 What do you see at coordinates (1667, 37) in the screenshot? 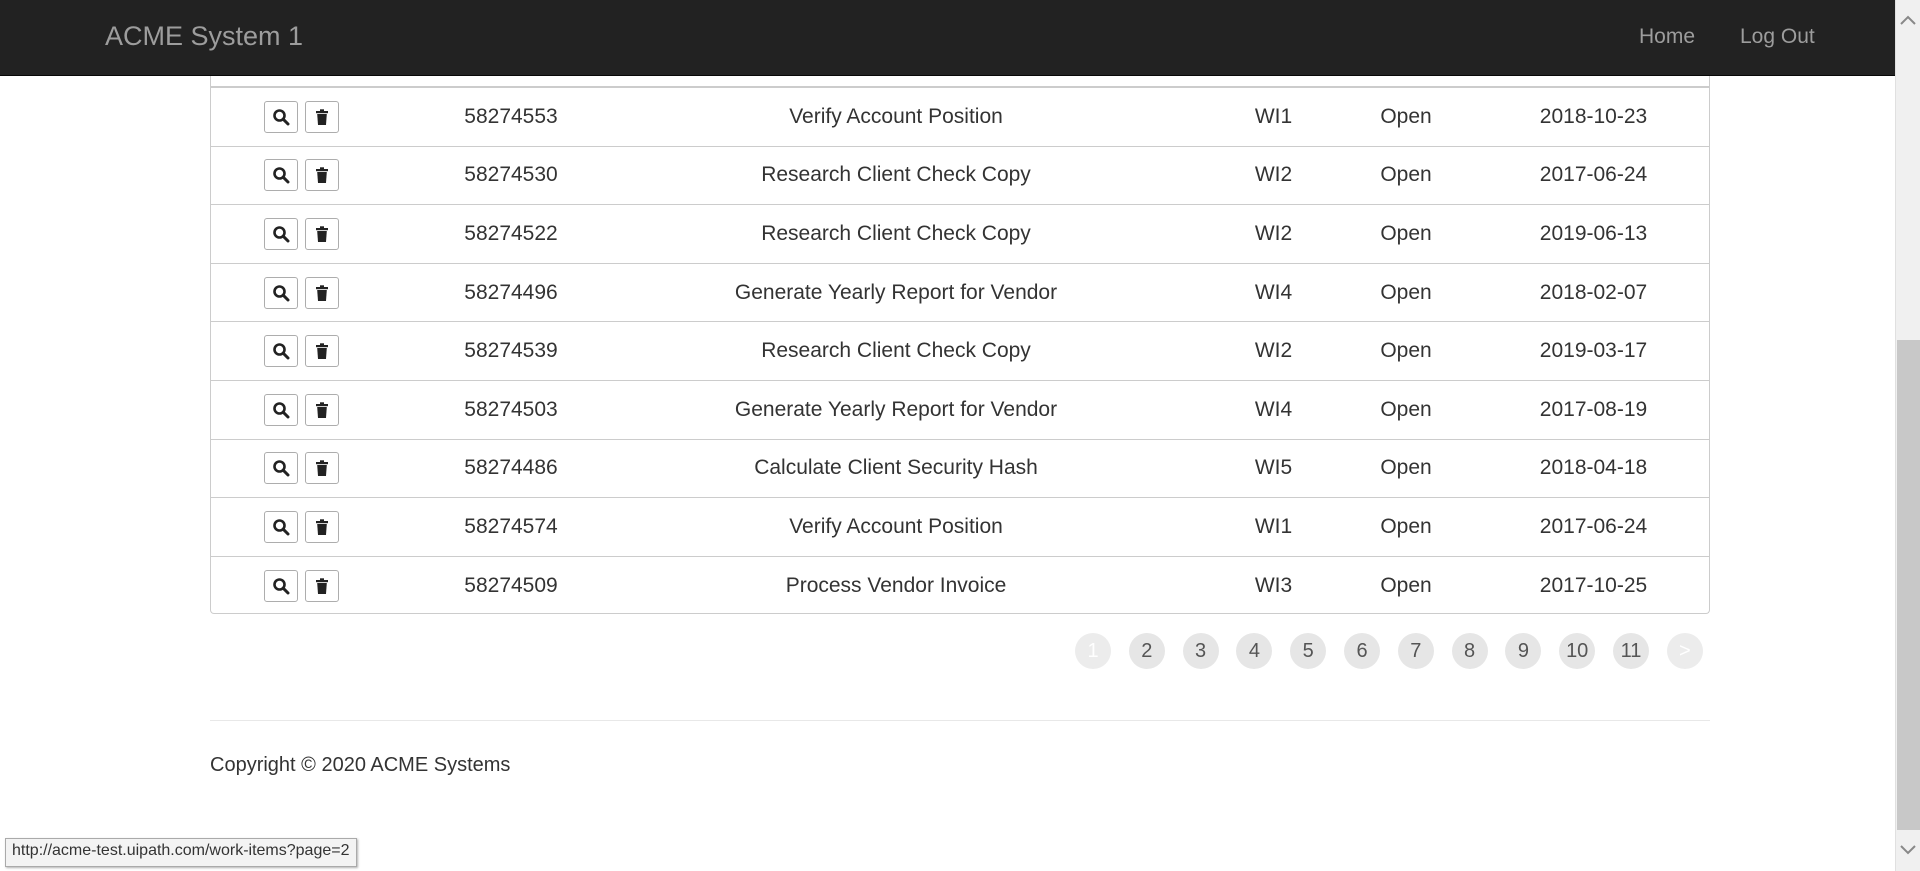
I see `nav-home-link: Home` at bounding box center [1667, 37].